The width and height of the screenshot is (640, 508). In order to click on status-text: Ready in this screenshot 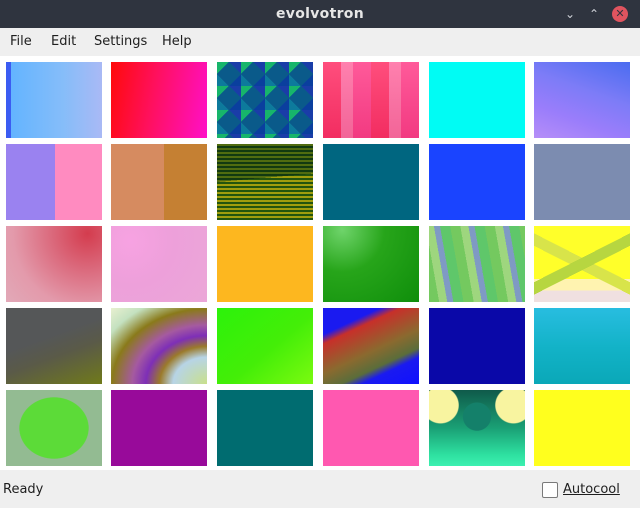, I will do `click(23, 489)`.